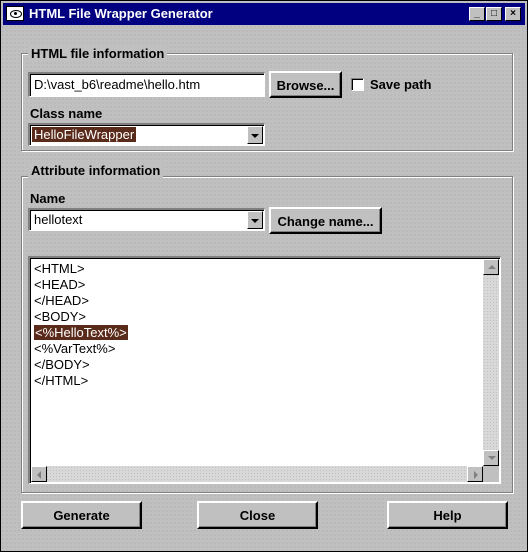 The height and width of the screenshot is (552, 528). Describe the element at coordinates (257, 474) in the screenshot. I see `horizontal-scrollbar` at that location.